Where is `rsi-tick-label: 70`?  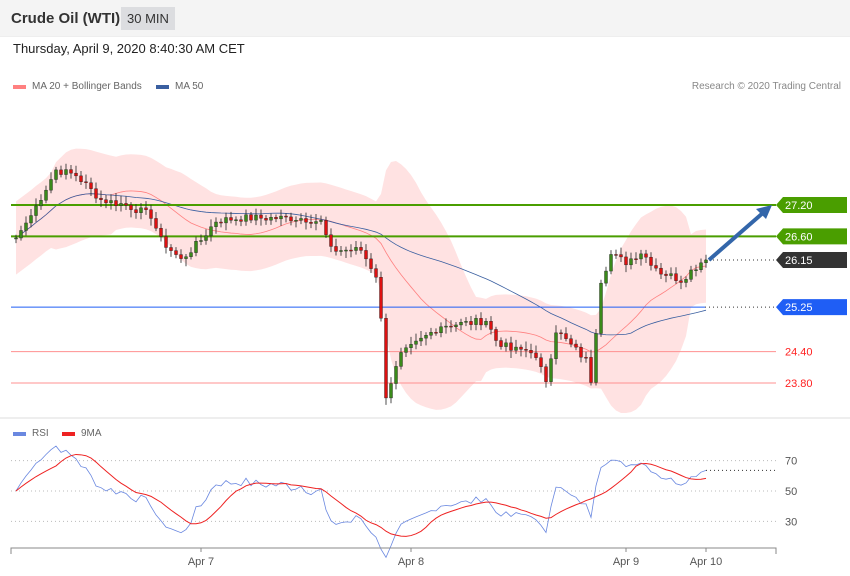 rsi-tick-label: 70 is located at coordinates (791, 462).